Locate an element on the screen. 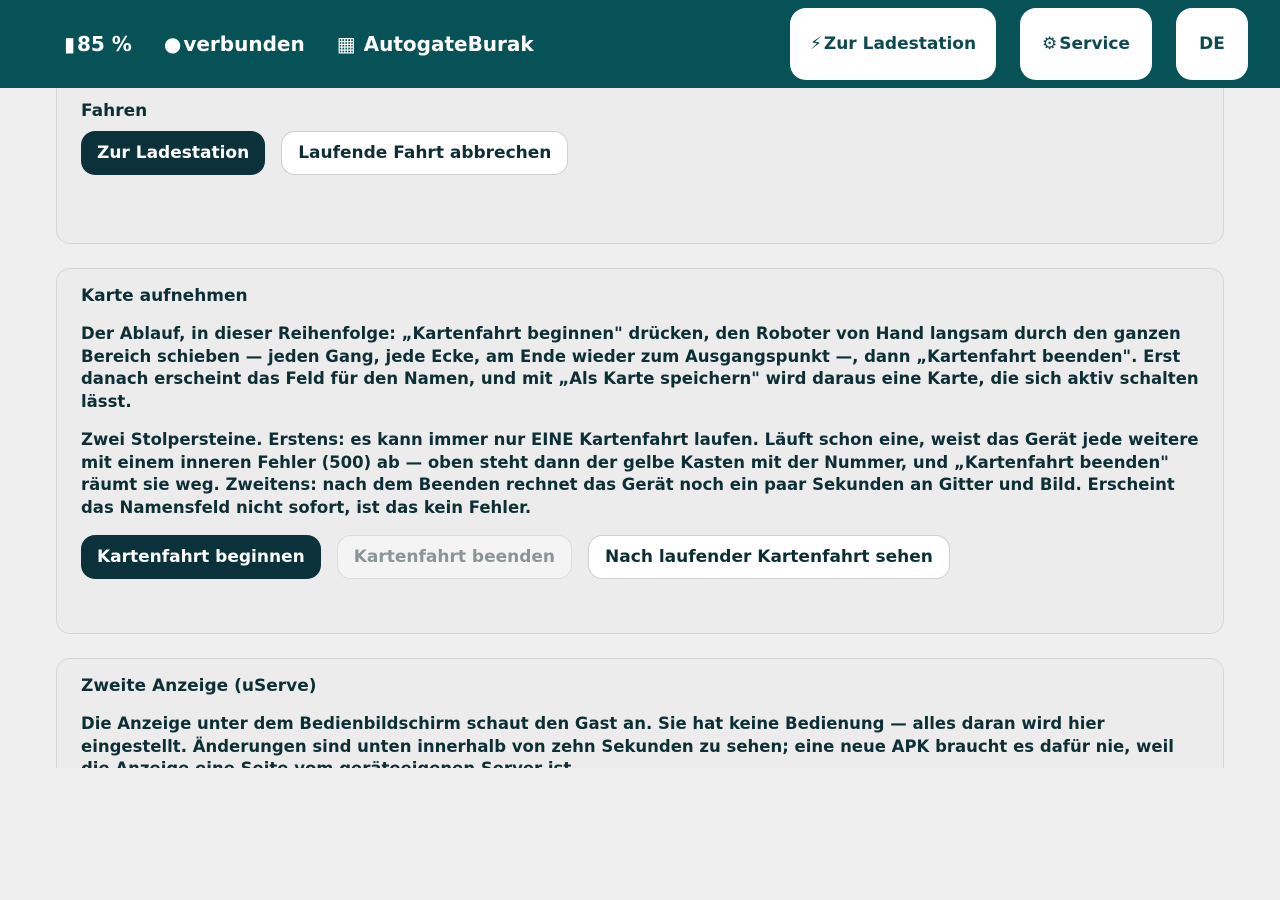 Image resolution: width=1280 pixels, height=900 pixels. drive-title: Fahren is located at coordinates (114, 111).